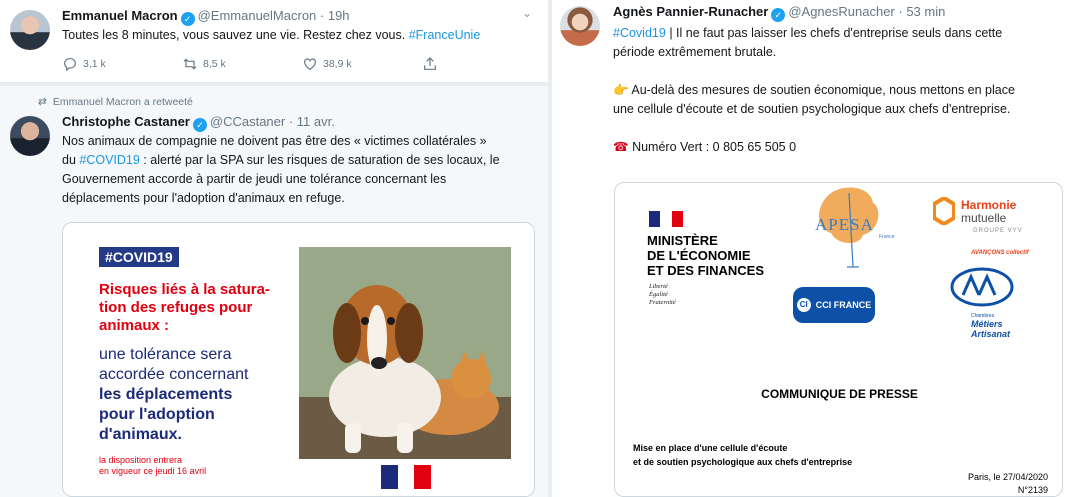  I want to click on apesa-logo-sub: France, so click(887, 237).